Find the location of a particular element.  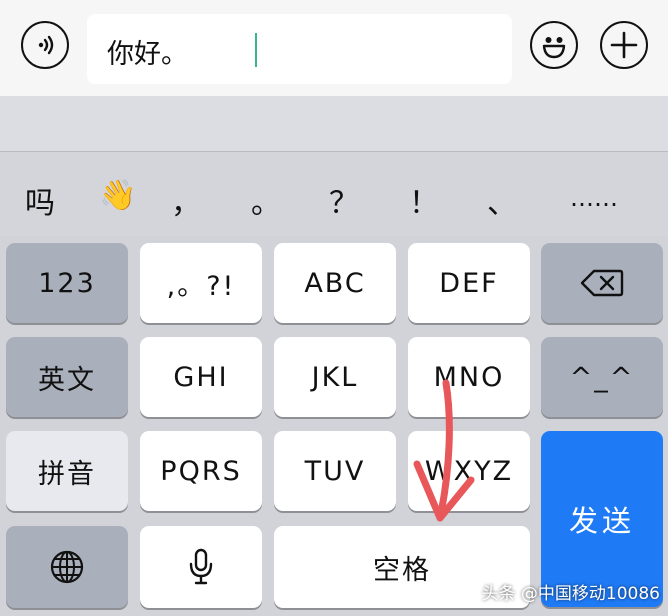

key-123: 123 is located at coordinates (67, 283).